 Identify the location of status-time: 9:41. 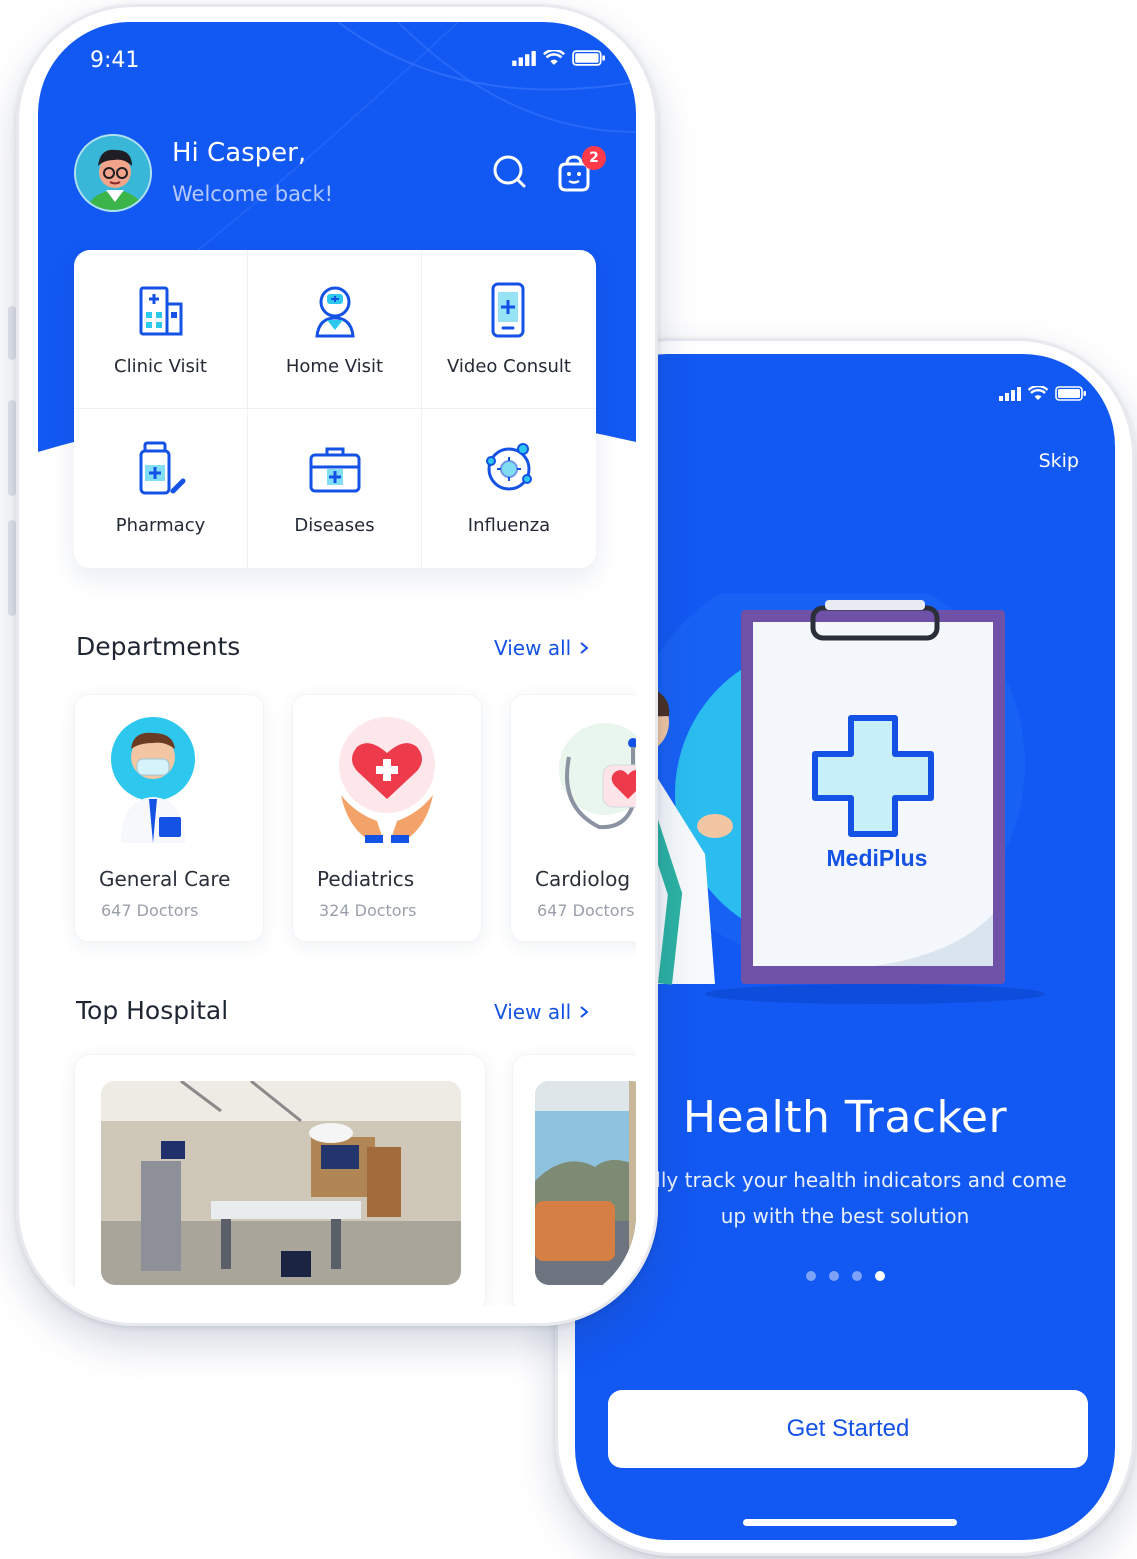
(115, 60).